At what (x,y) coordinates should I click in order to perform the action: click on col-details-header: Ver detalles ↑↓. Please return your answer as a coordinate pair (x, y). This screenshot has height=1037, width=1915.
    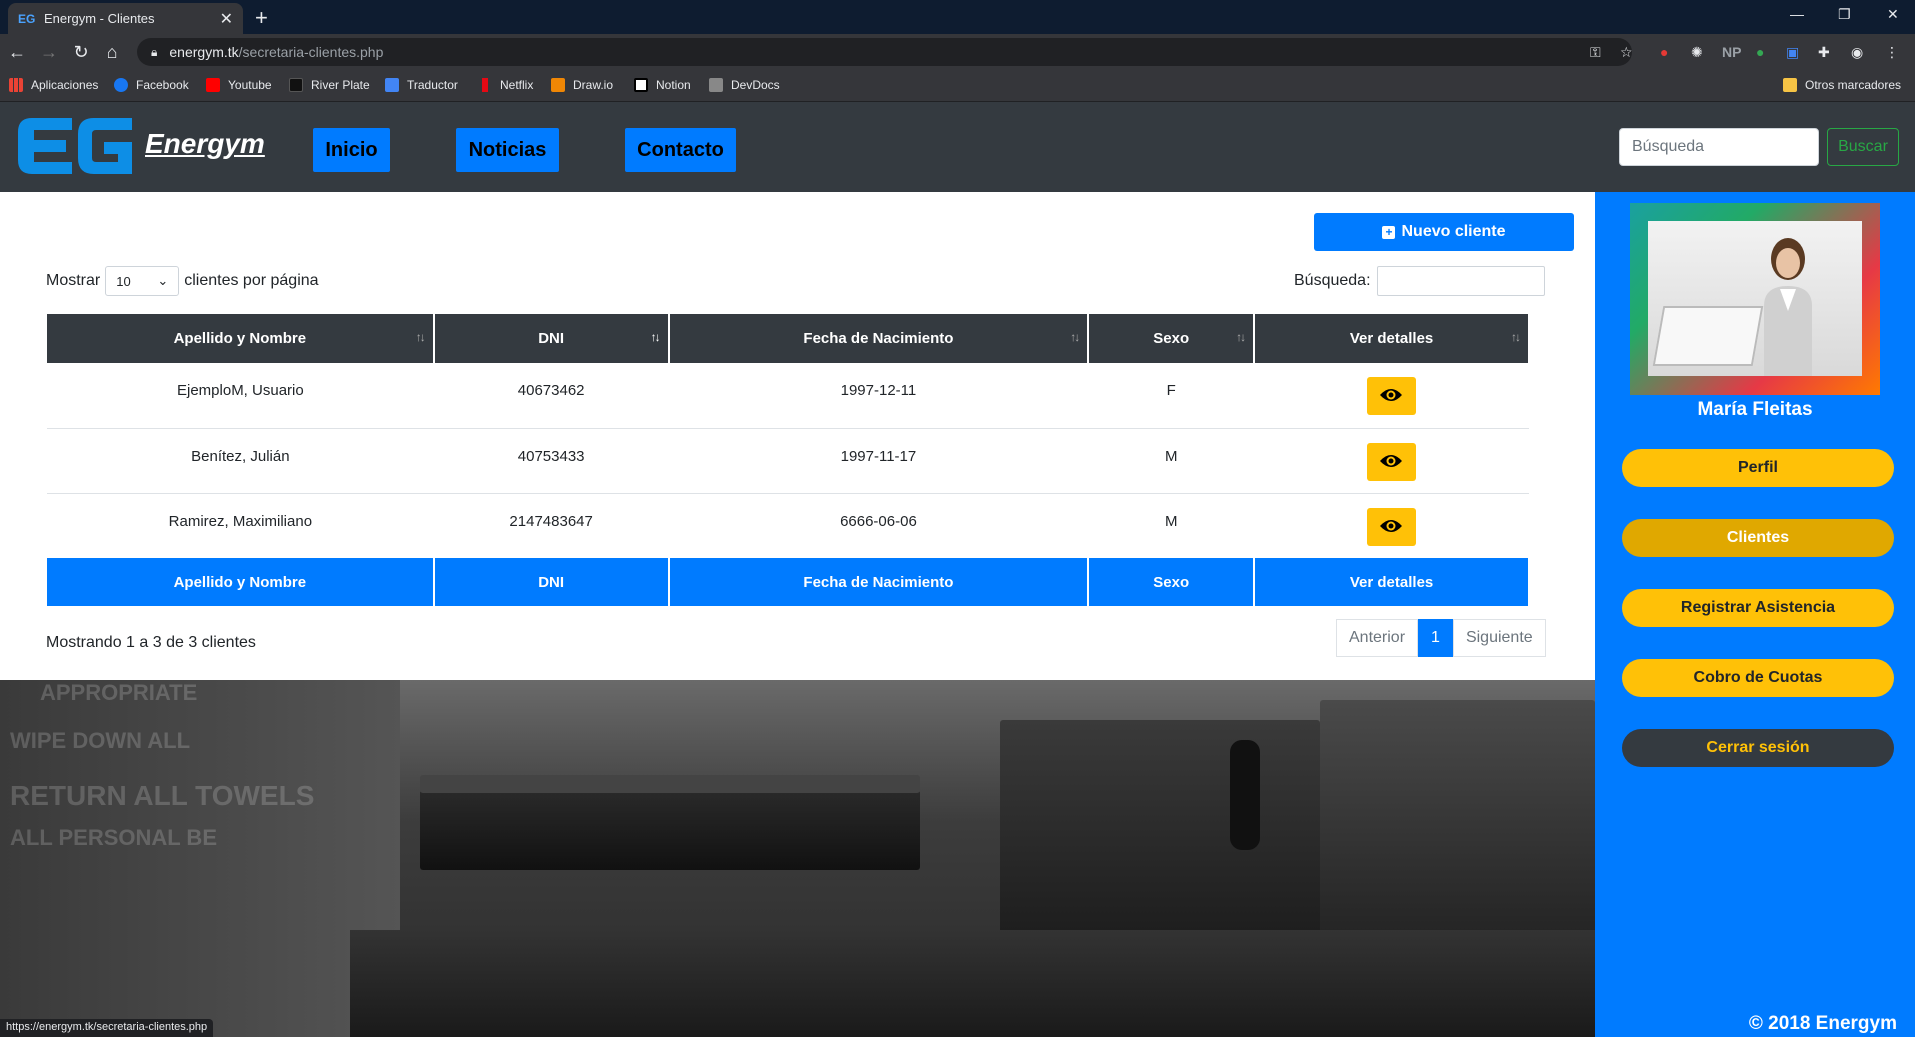
    Looking at the image, I should click on (1392, 338).